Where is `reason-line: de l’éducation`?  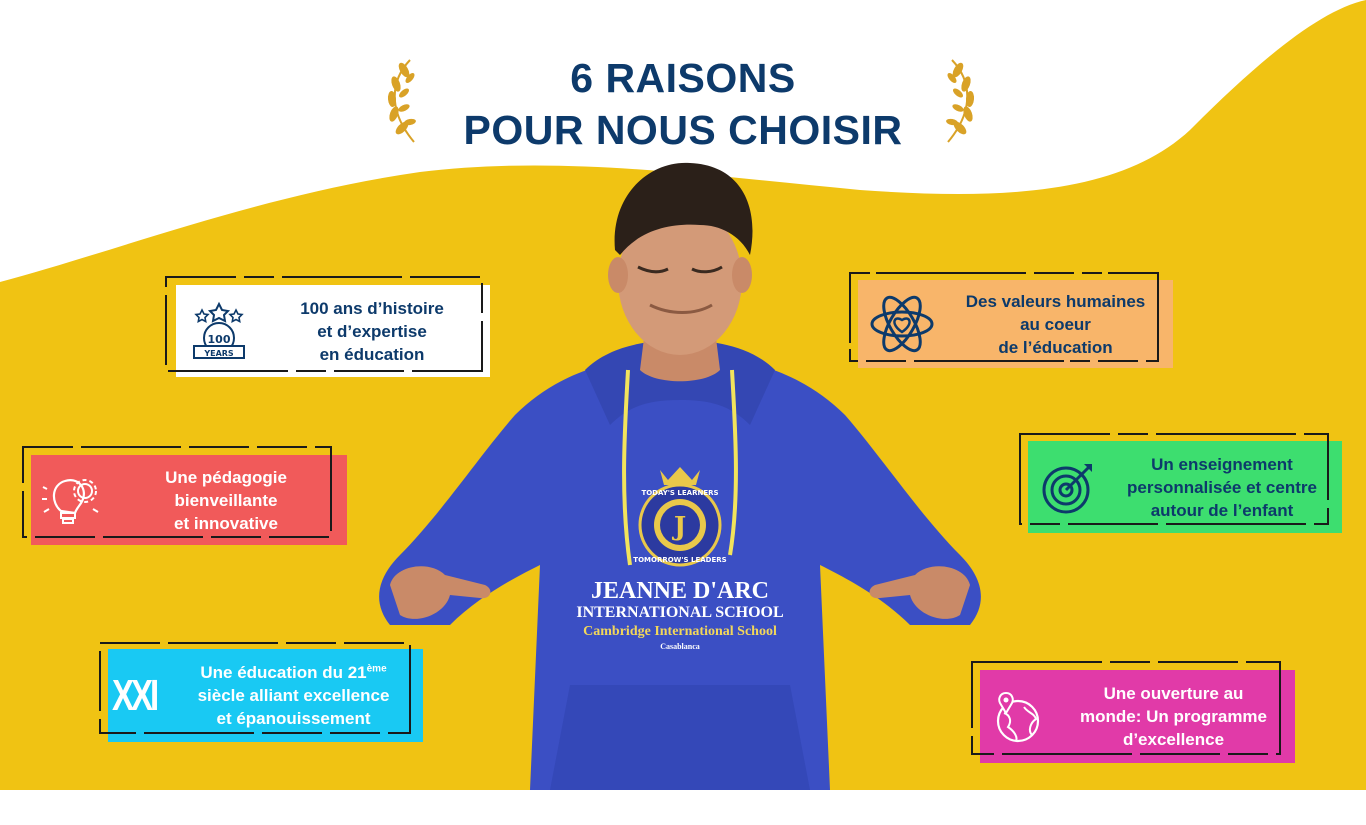 reason-line: de l’éducation is located at coordinates (1055, 347).